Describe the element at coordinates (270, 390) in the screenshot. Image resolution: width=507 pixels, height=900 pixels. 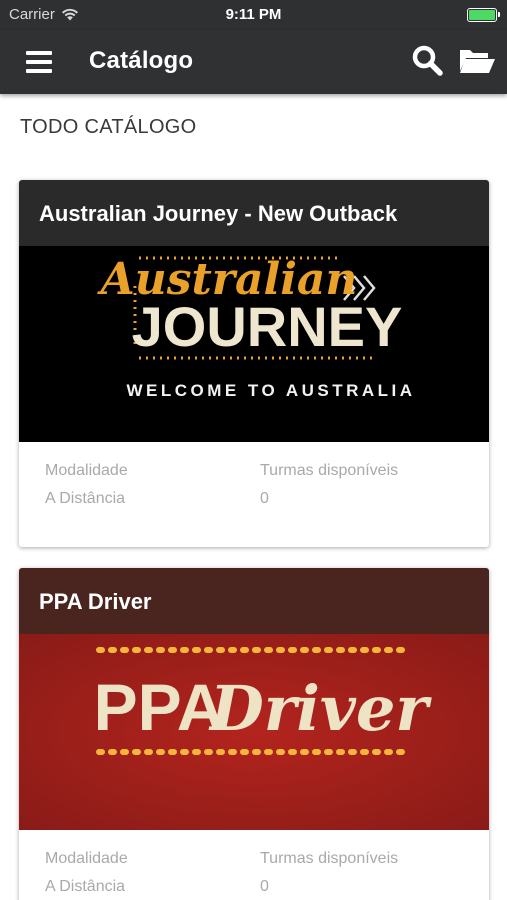
I see `banner-tagline: WELCOME TO AUSTRALIA` at that location.